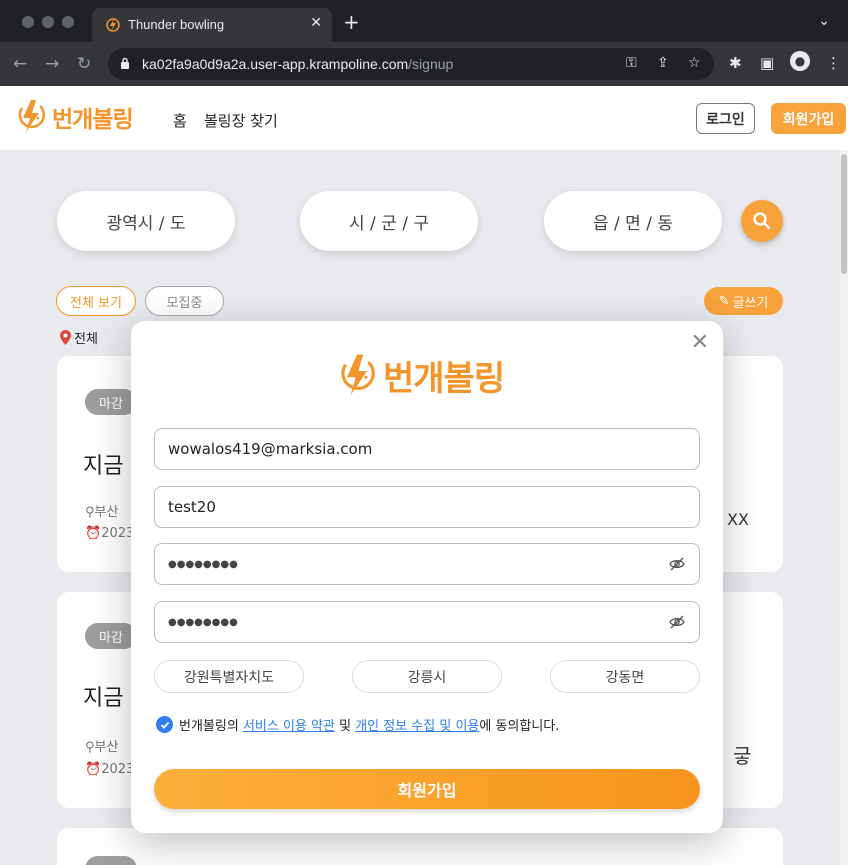 The height and width of the screenshot is (865, 848). I want to click on side-panel-icon: ▣, so click(767, 63).